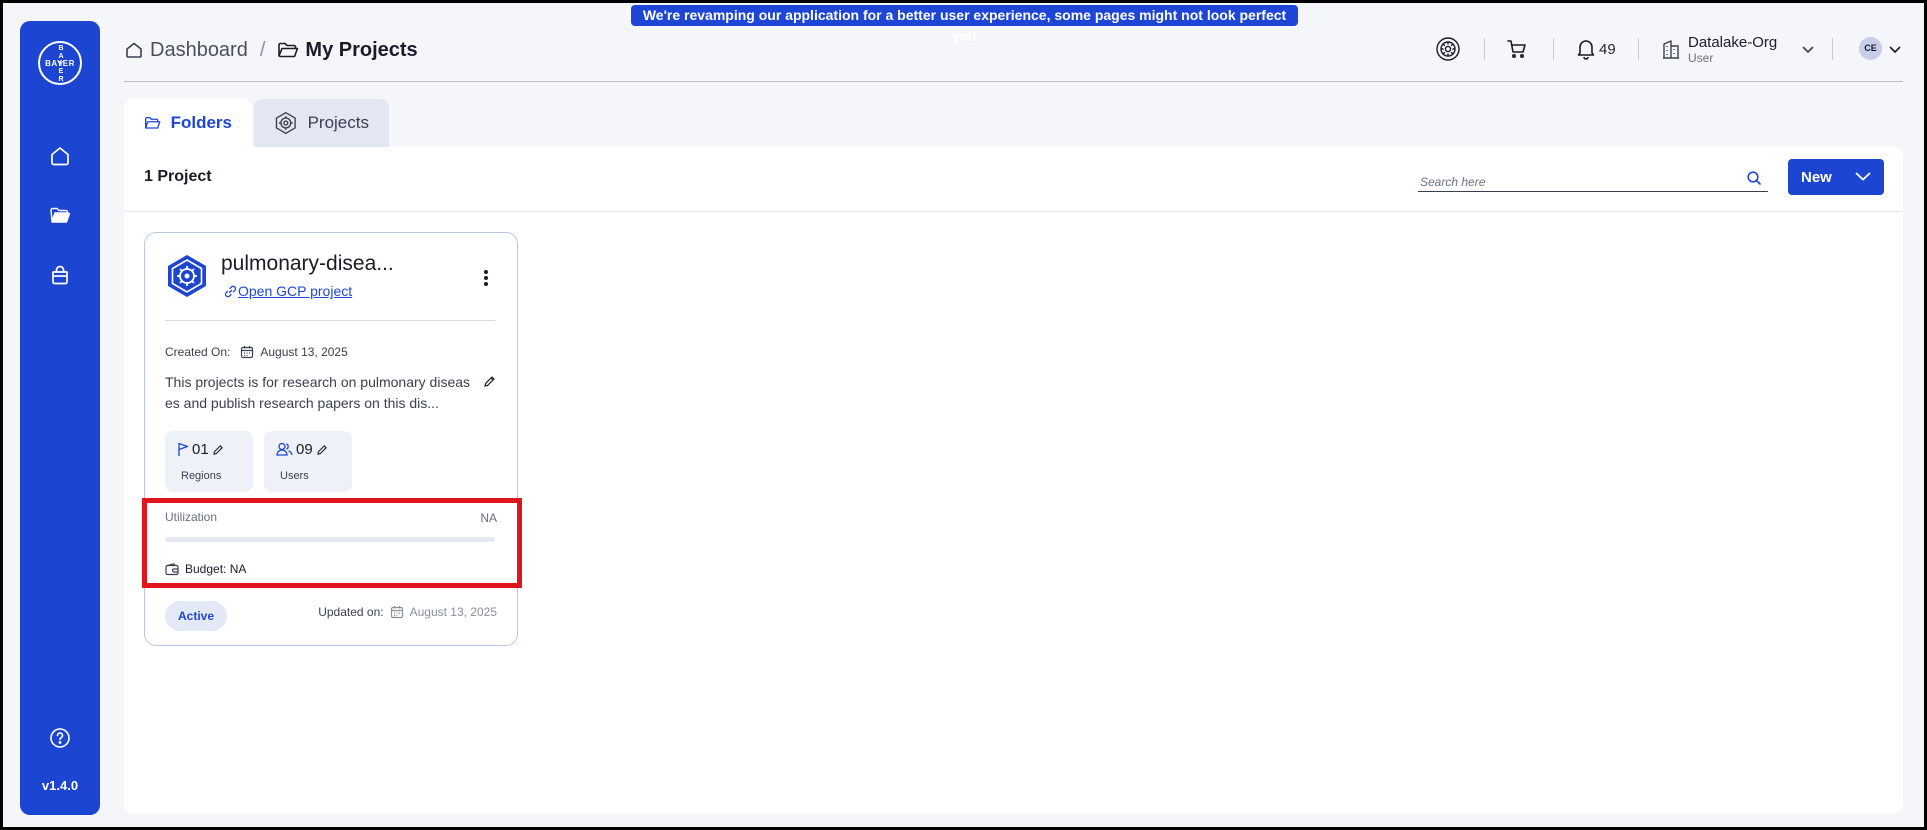 This screenshot has width=1927, height=830. What do you see at coordinates (1607, 49) in the screenshot?
I see `notification-count: 49` at bounding box center [1607, 49].